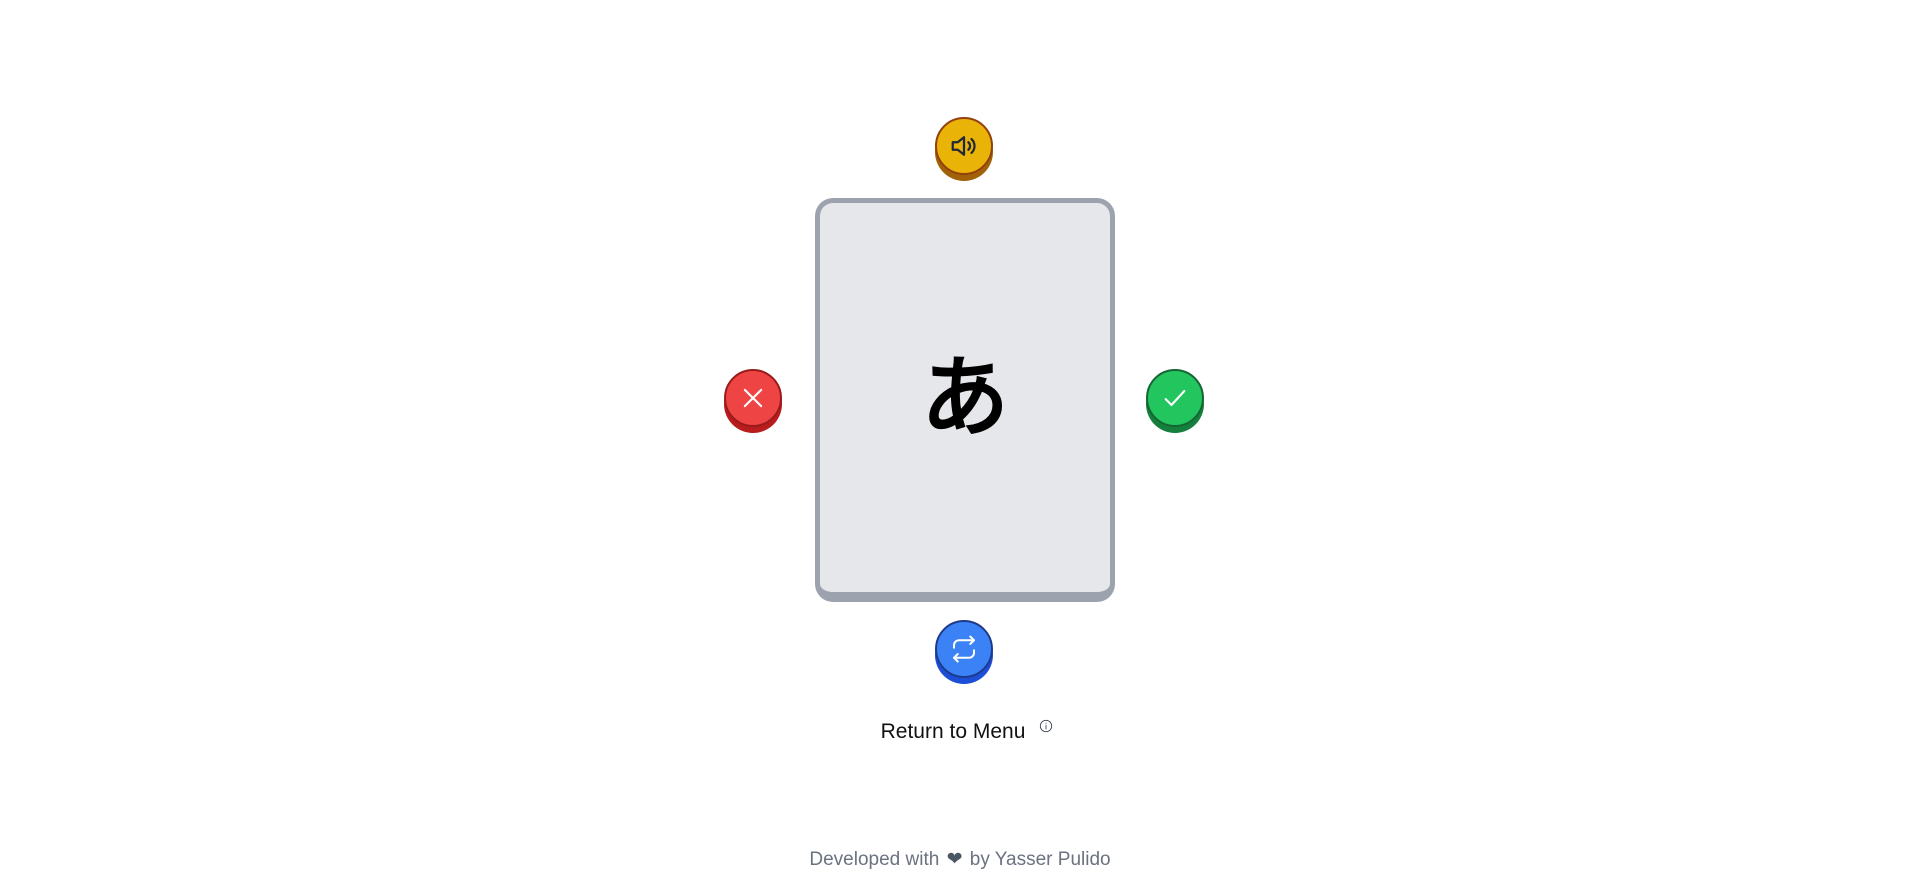 The height and width of the screenshot is (888, 1920). I want to click on info-icon, so click(1046, 726).